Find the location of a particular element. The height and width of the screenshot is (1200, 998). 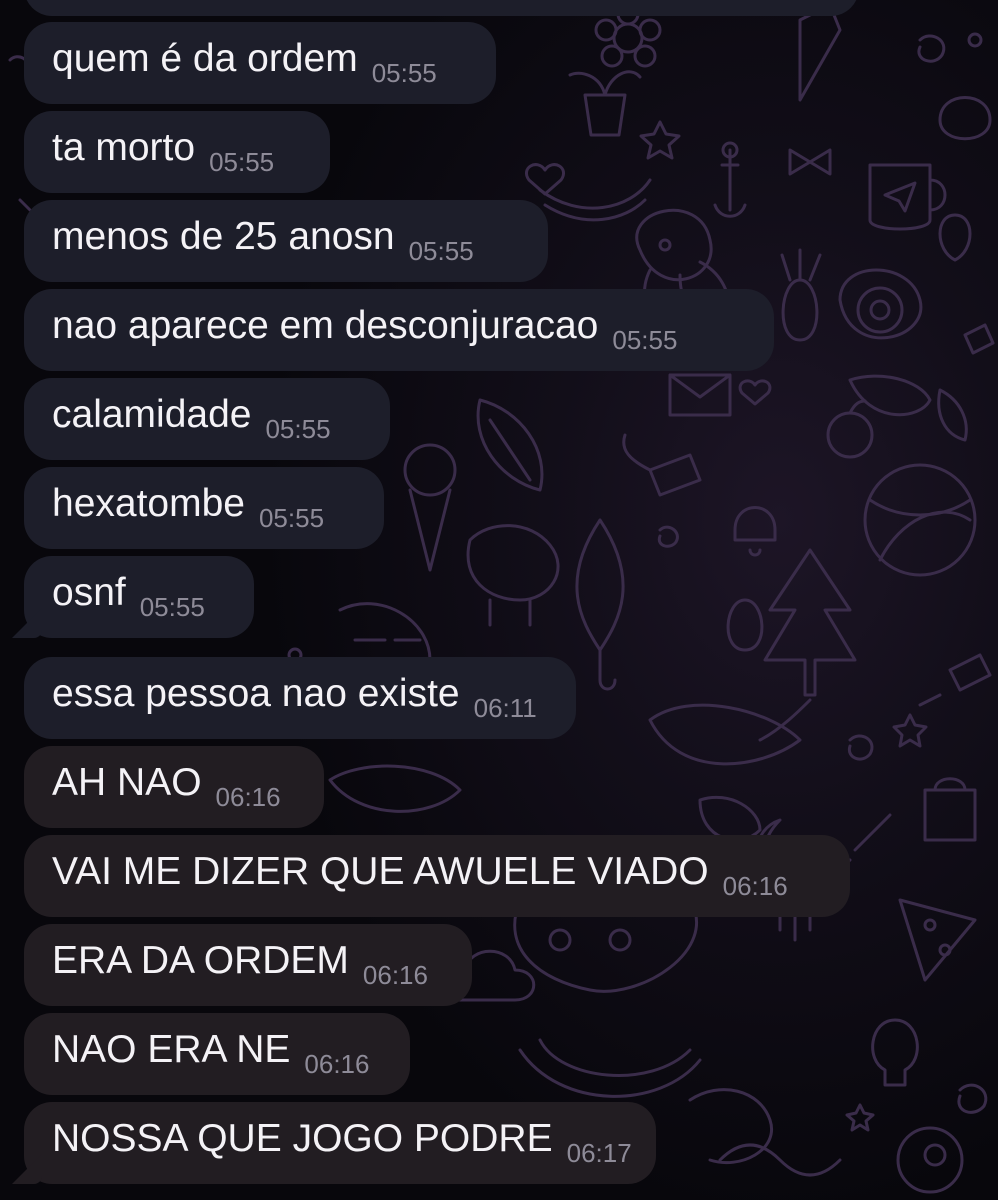

message-bubble: NAO ERA NE 06:16 is located at coordinates (217, 1054).